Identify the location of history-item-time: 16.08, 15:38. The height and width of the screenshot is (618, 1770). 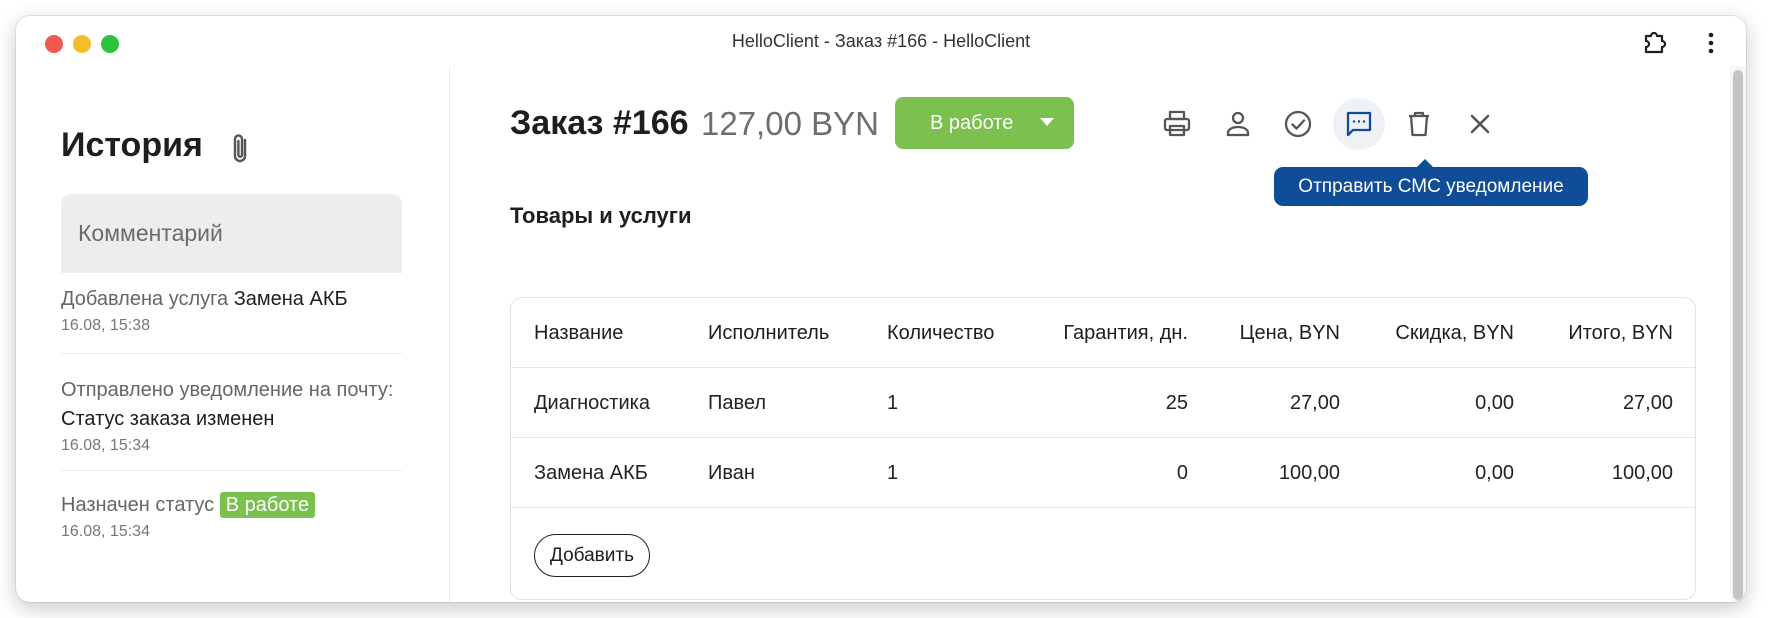
(105, 325).